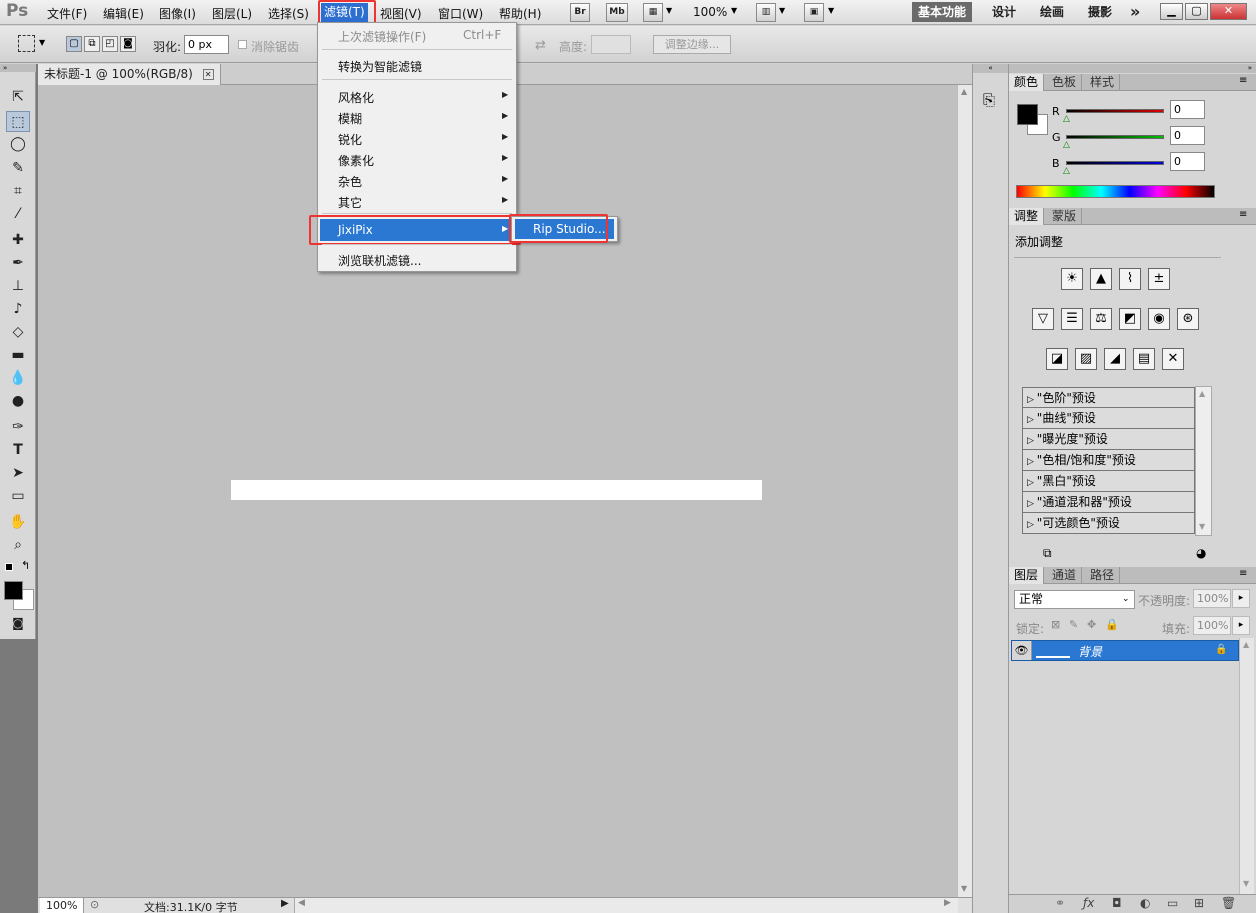 This screenshot has height=913, width=1256. Describe the element at coordinates (1004, 12) in the screenshot. I see `workspace-design: 设计` at that location.